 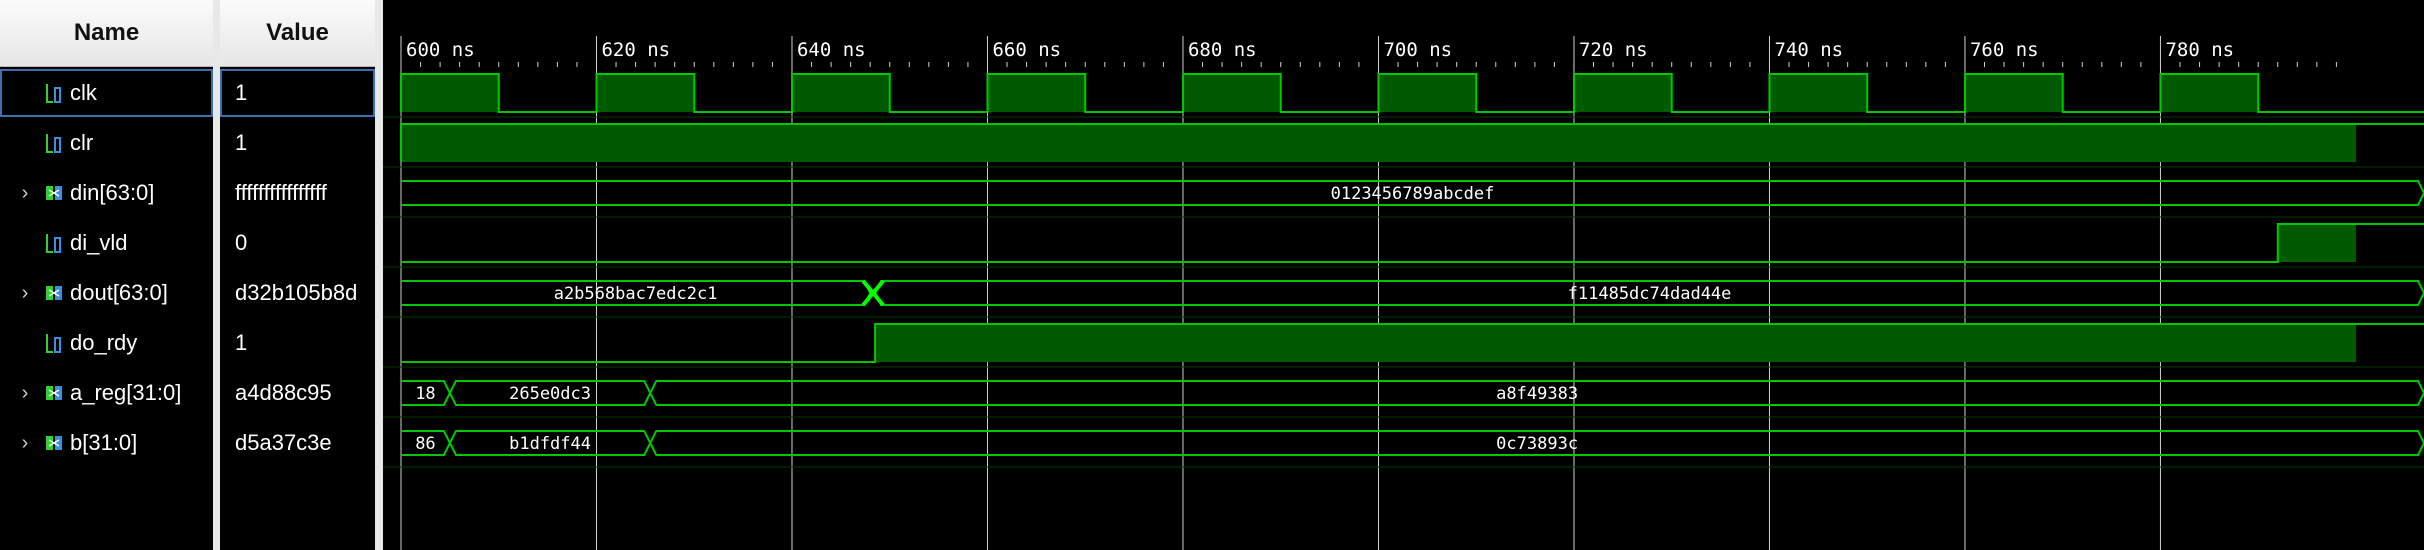 I want to click on signal-row-name: › b[31:0], so click(x=106, y=443).